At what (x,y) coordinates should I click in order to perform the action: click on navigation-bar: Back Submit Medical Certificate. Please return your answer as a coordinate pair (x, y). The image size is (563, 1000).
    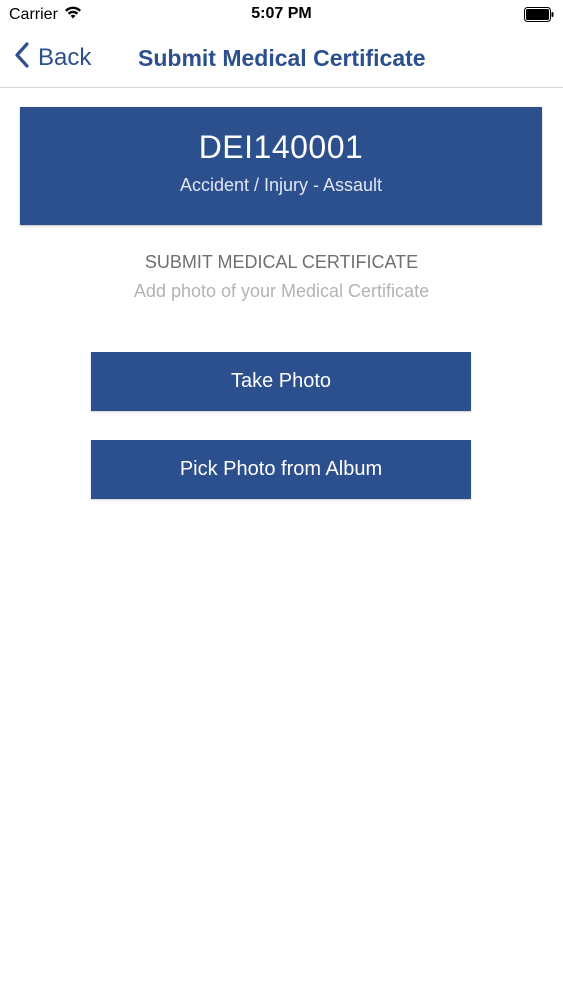
    Looking at the image, I should click on (281, 59).